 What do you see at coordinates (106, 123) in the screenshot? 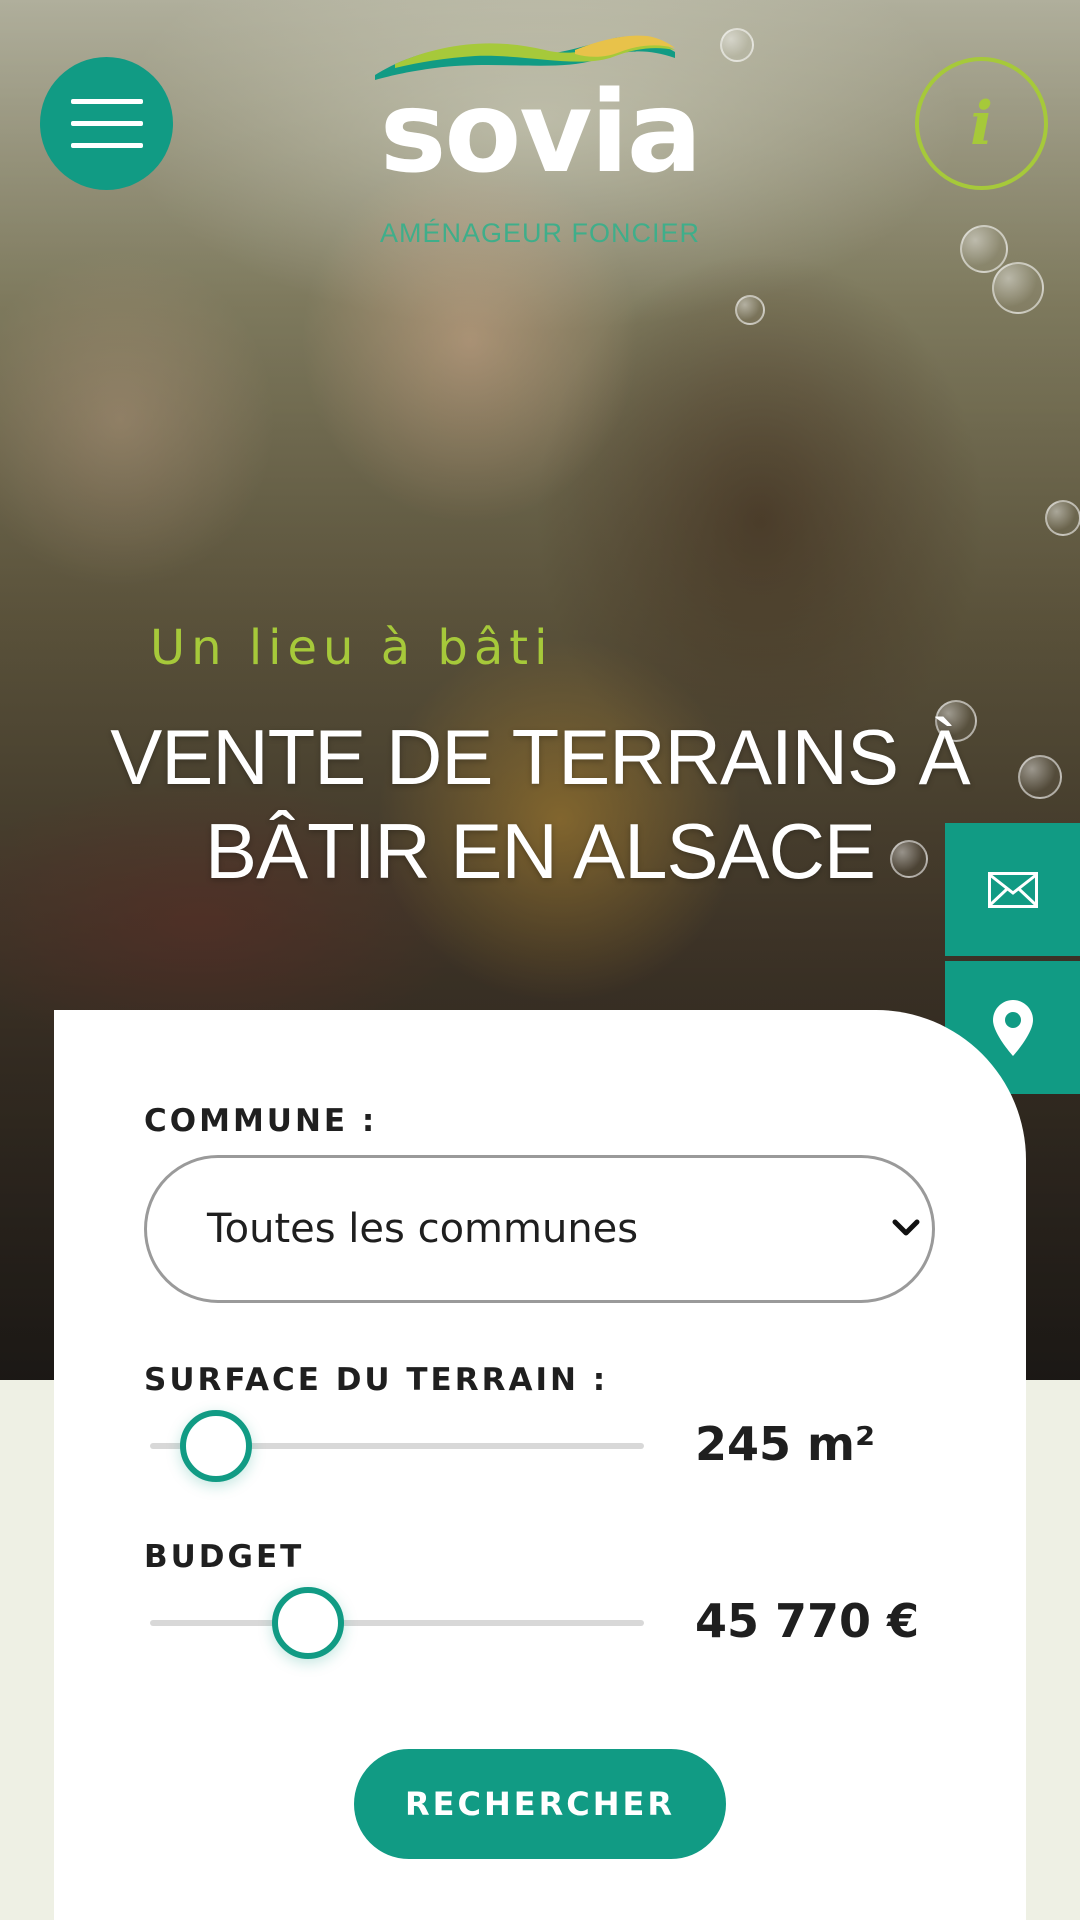
I see `menu-button` at bounding box center [106, 123].